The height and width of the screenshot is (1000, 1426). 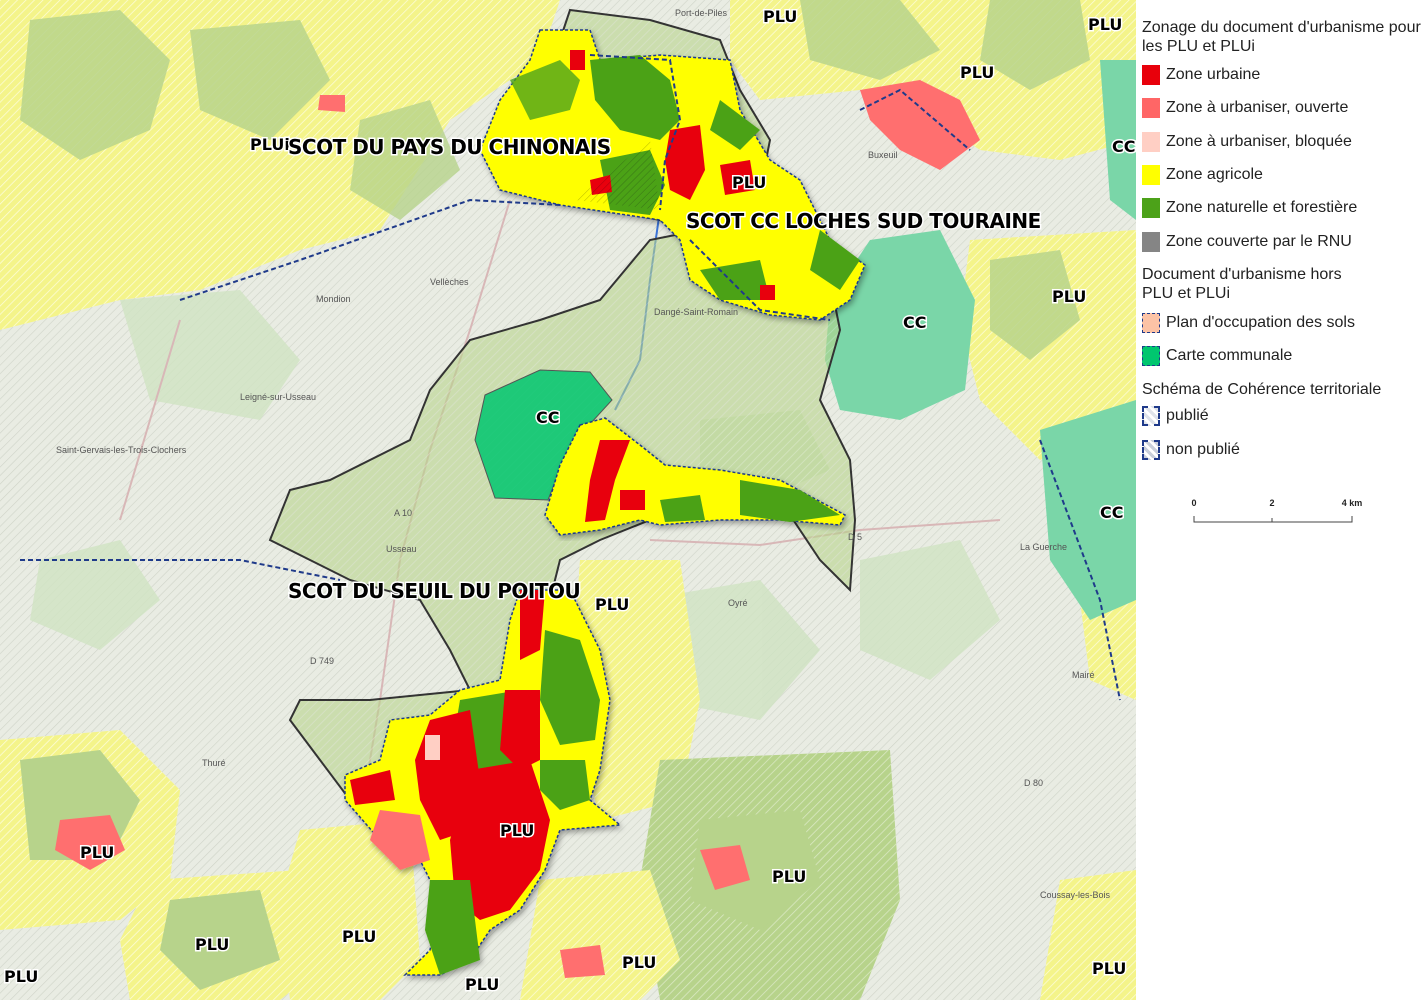 I want to click on scot-label-poitou: SCOT DU SEUIL DU POITOU, so click(x=434, y=591).